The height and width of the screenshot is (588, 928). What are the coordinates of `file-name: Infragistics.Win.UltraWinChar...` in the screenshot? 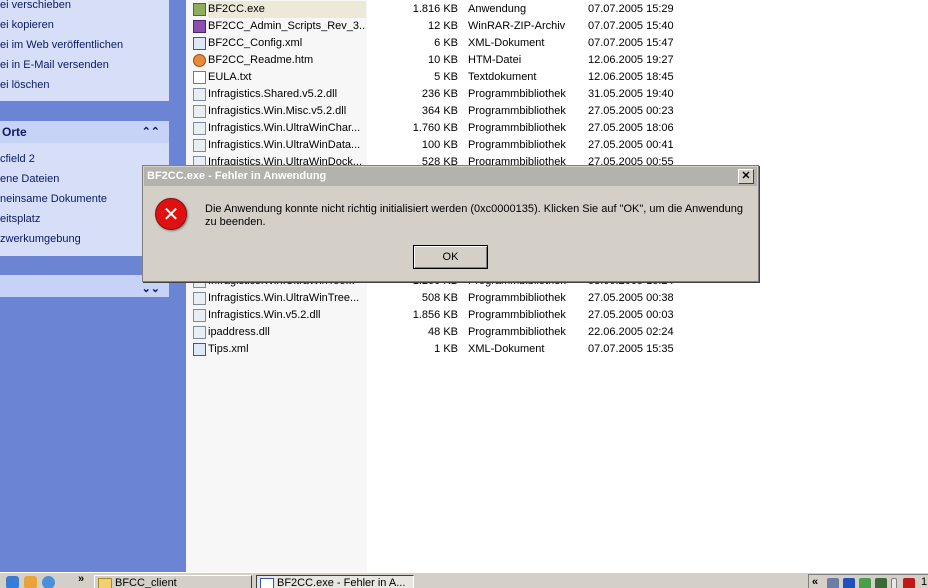 It's located at (284, 128).